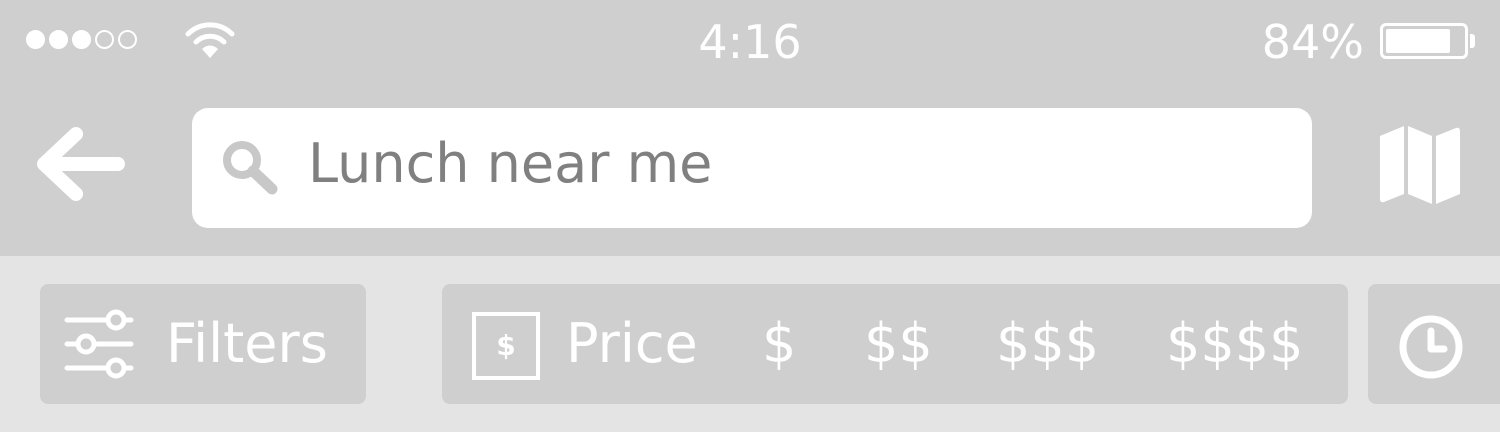 The height and width of the screenshot is (432, 1500). I want to click on price-icon: $, so click(506, 346).